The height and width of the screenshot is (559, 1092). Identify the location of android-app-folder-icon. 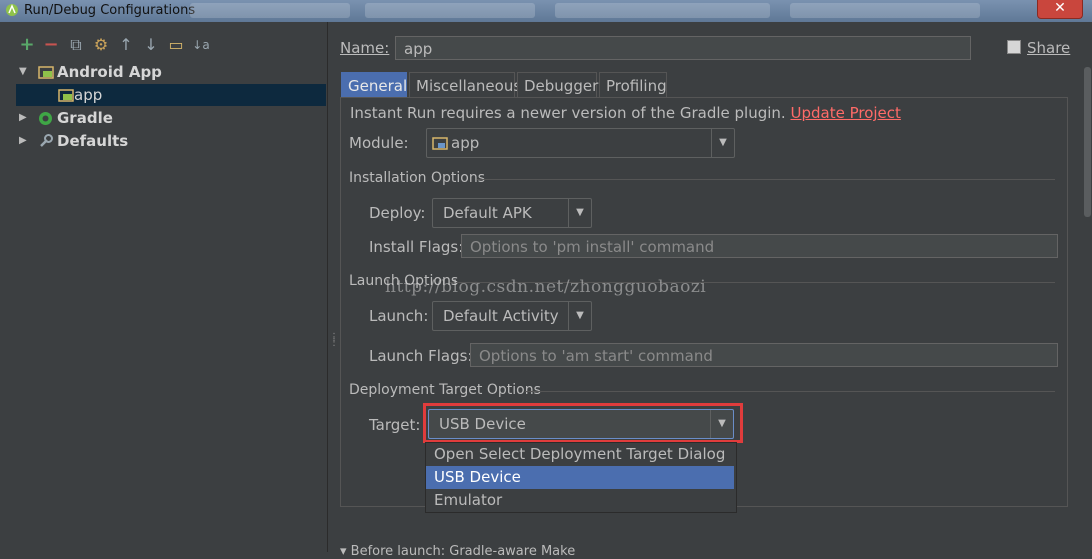
(46, 72).